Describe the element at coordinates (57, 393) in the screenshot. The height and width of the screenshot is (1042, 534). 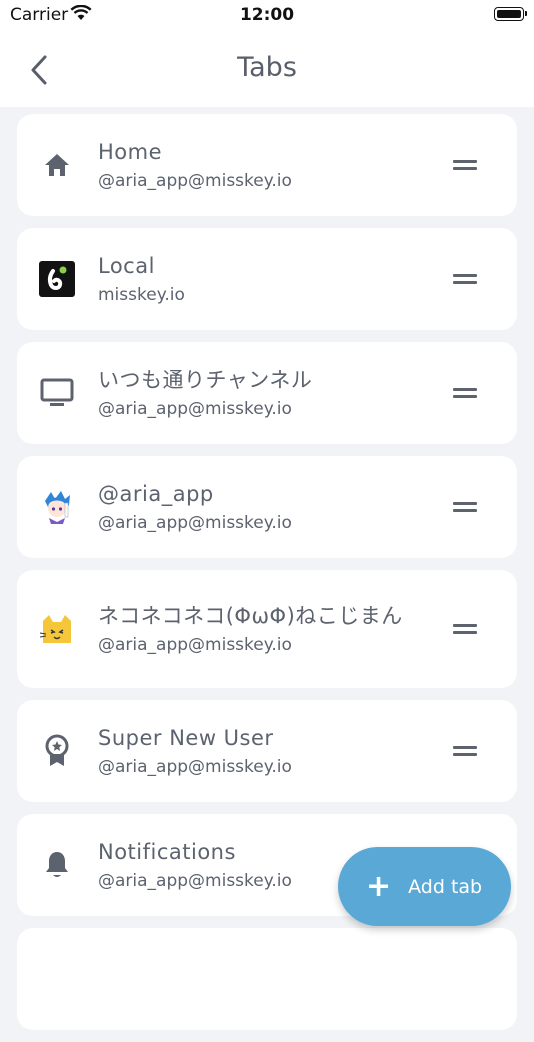
I see `tv-icon` at that location.